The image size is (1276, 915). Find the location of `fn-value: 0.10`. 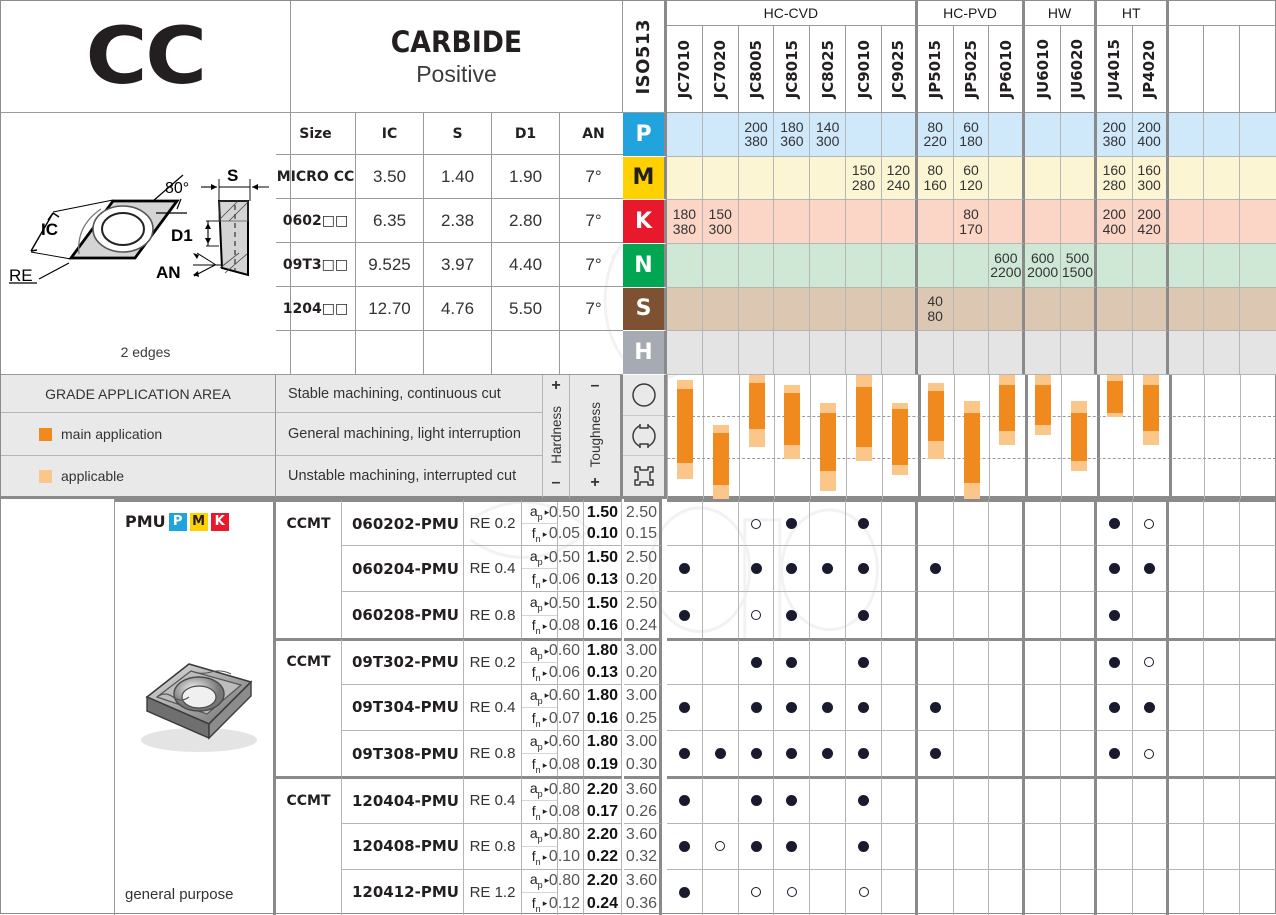

fn-value: 0.10 is located at coordinates (602, 534).